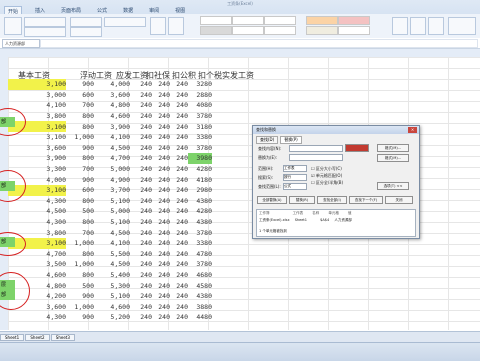  Describe the element at coordinates (354, 20) in the screenshot. I see `style-warn` at that location.